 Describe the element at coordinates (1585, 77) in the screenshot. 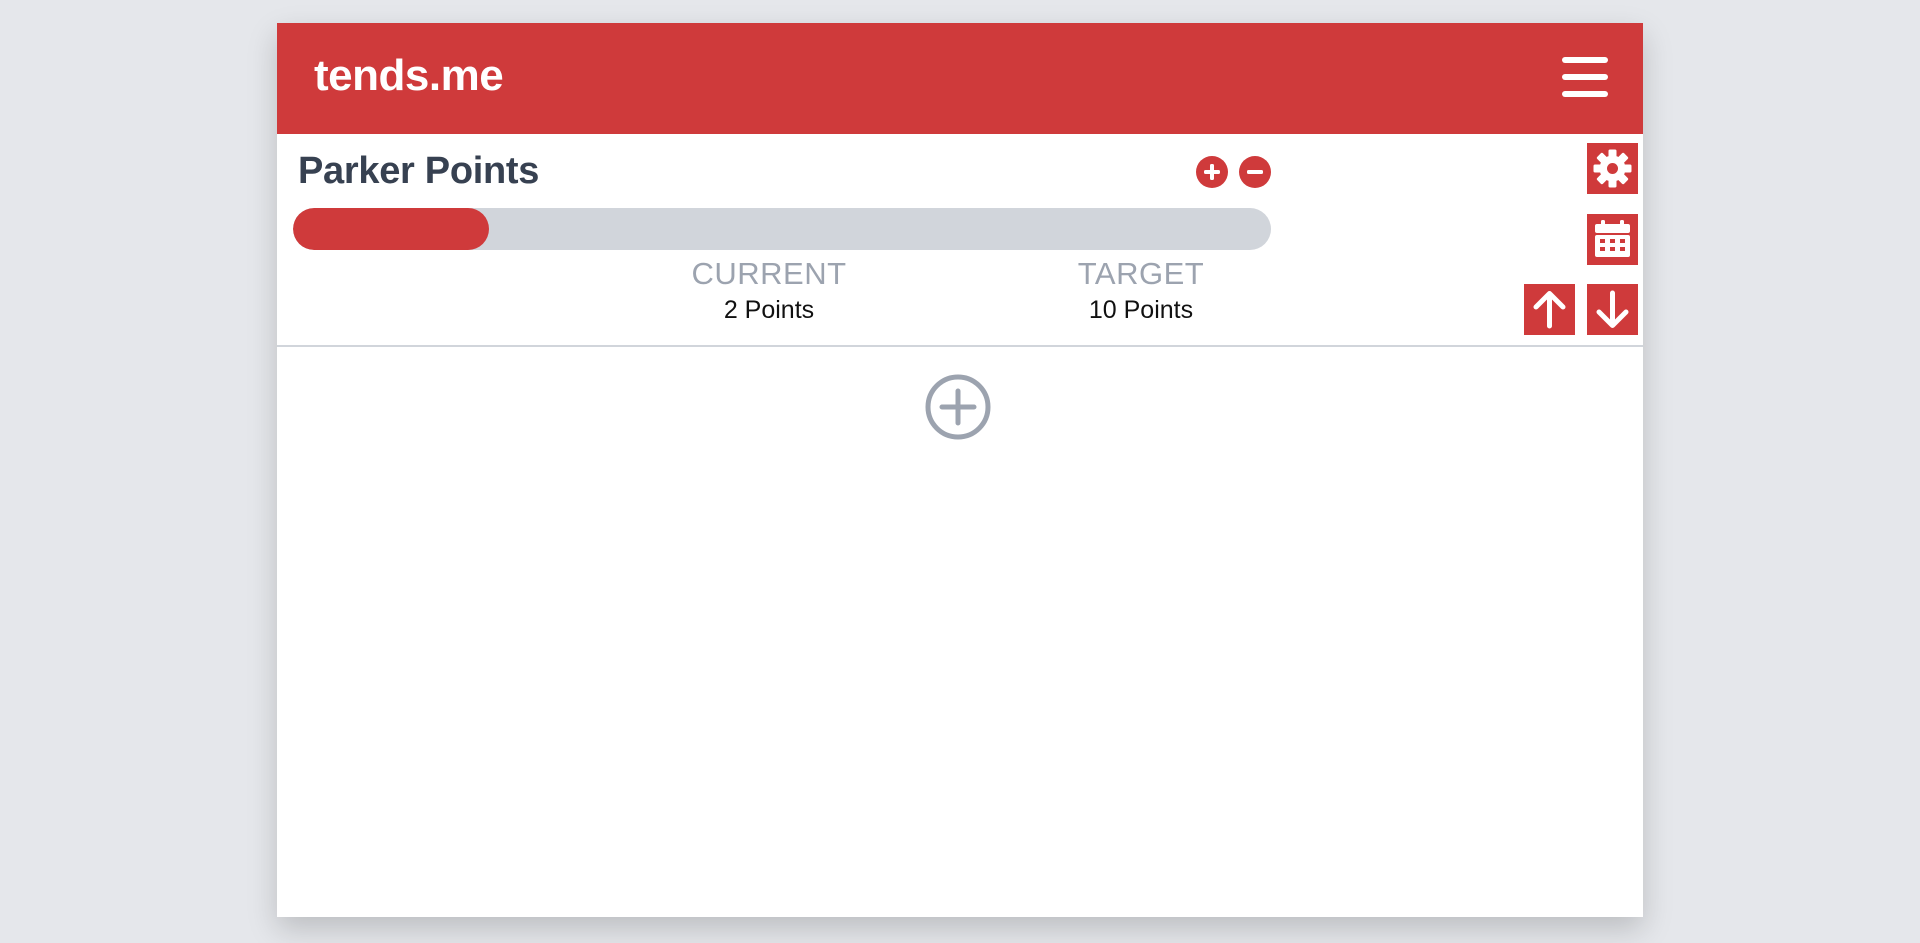

I see `hamburger-menu-icon` at that location.